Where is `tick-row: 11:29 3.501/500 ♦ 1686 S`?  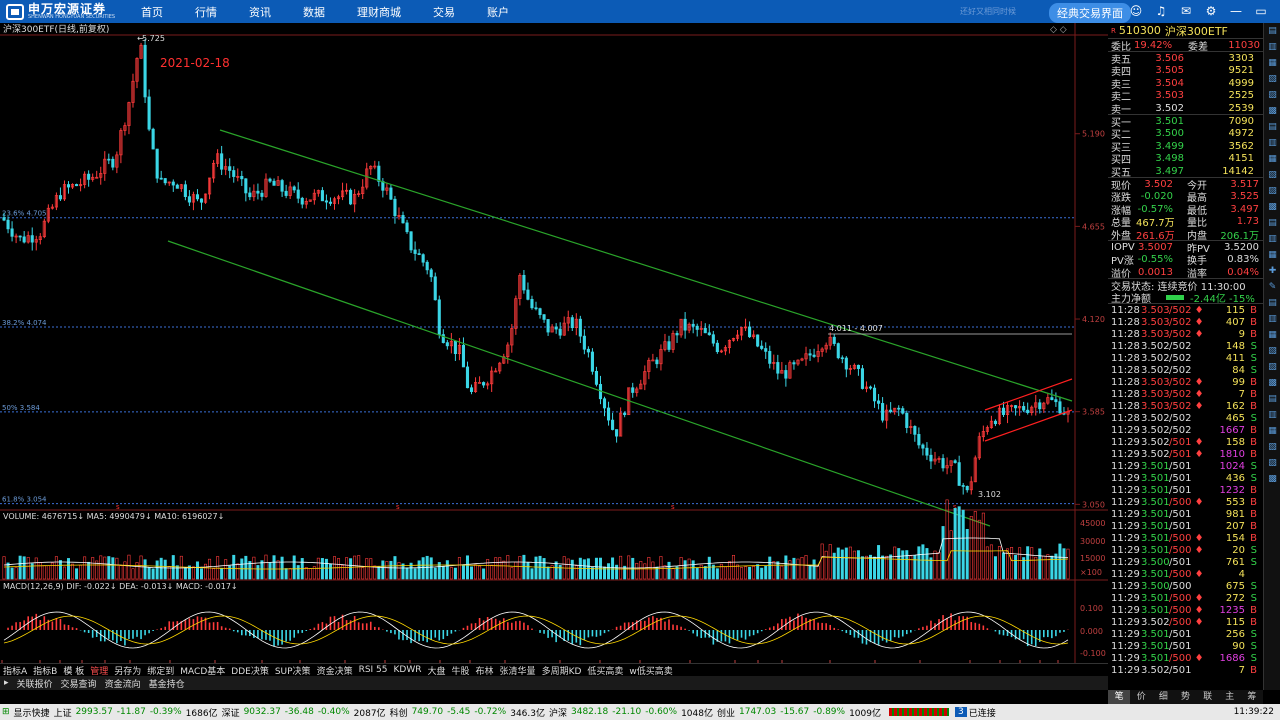 tick-row: 11:29 3.501/500 ♦ 1686 S is located at coordinates (1185, 658).